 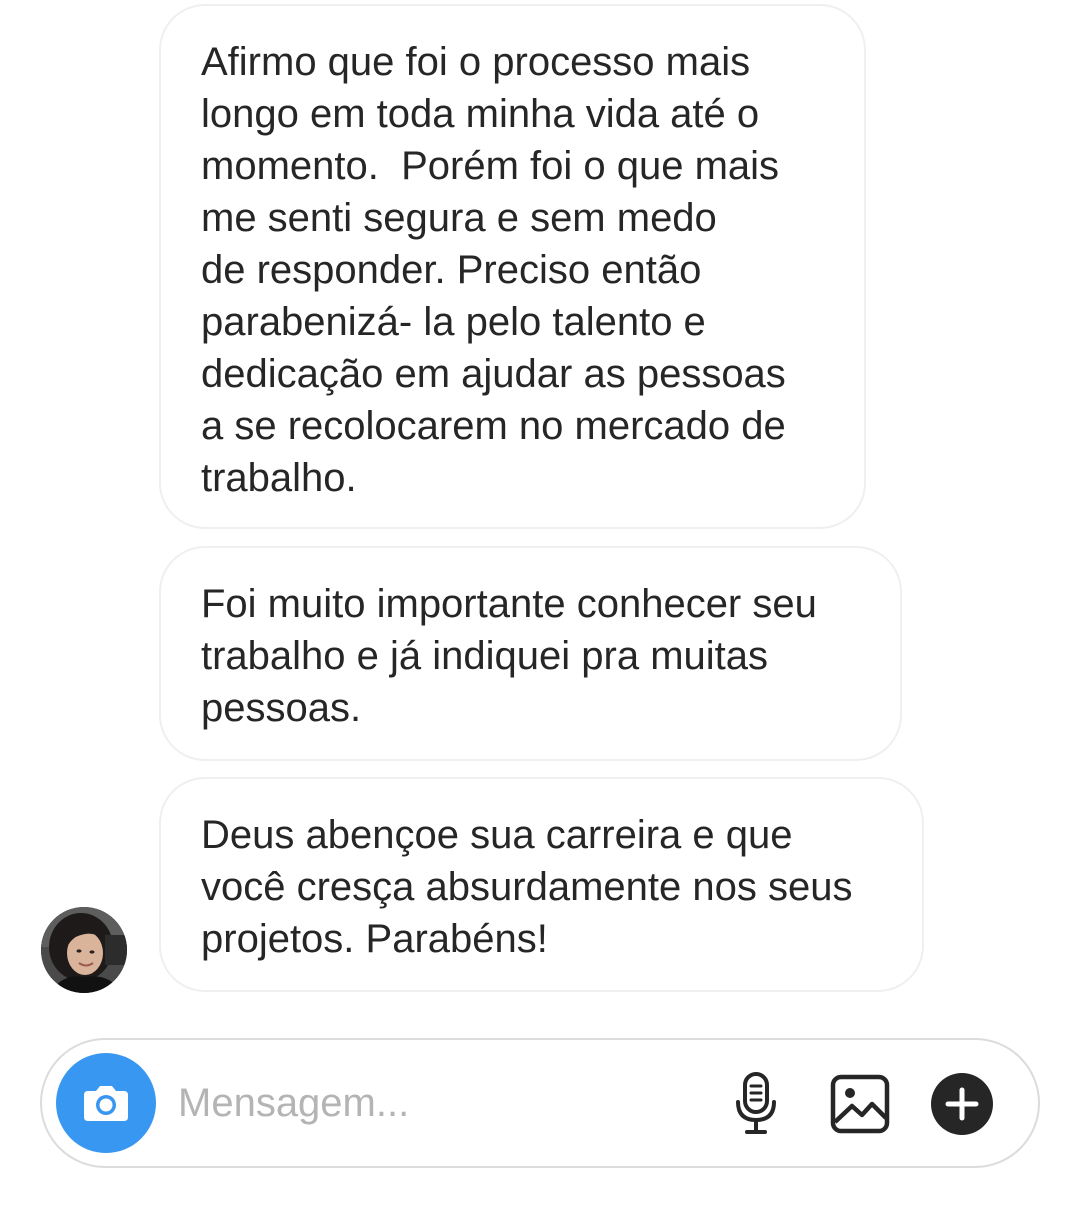 I want to click on message-line: momento. Porém foi o que mais, so click(x=490, y=166).